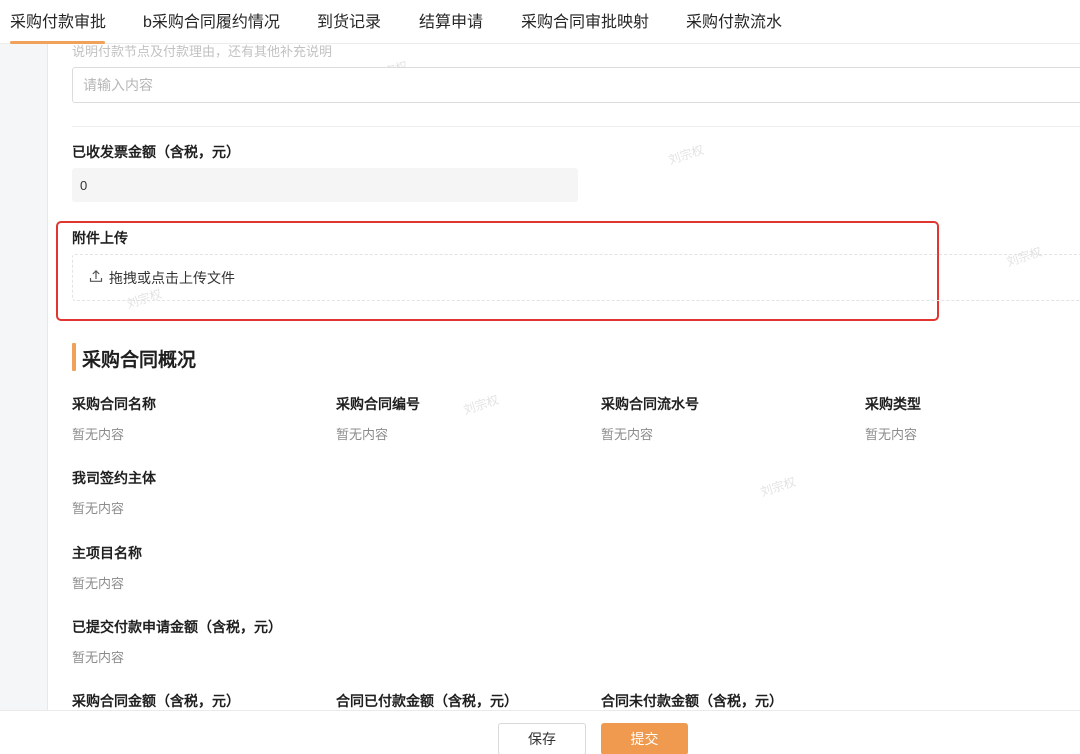  What do you see at coordinates (576, 85) in the screenshot?
I see `payment-reason-input: 请输入内容` at bounding box center [576, 85].